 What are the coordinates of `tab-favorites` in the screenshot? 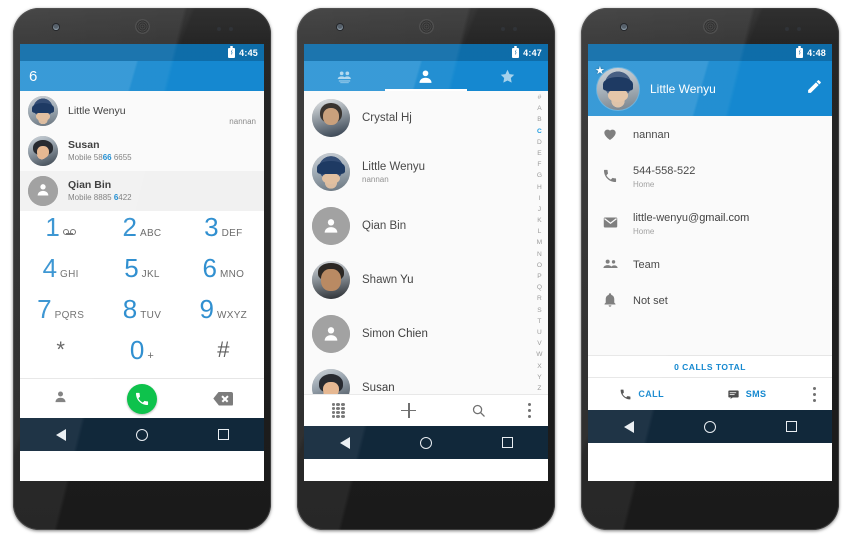 It's located at (507, 76).